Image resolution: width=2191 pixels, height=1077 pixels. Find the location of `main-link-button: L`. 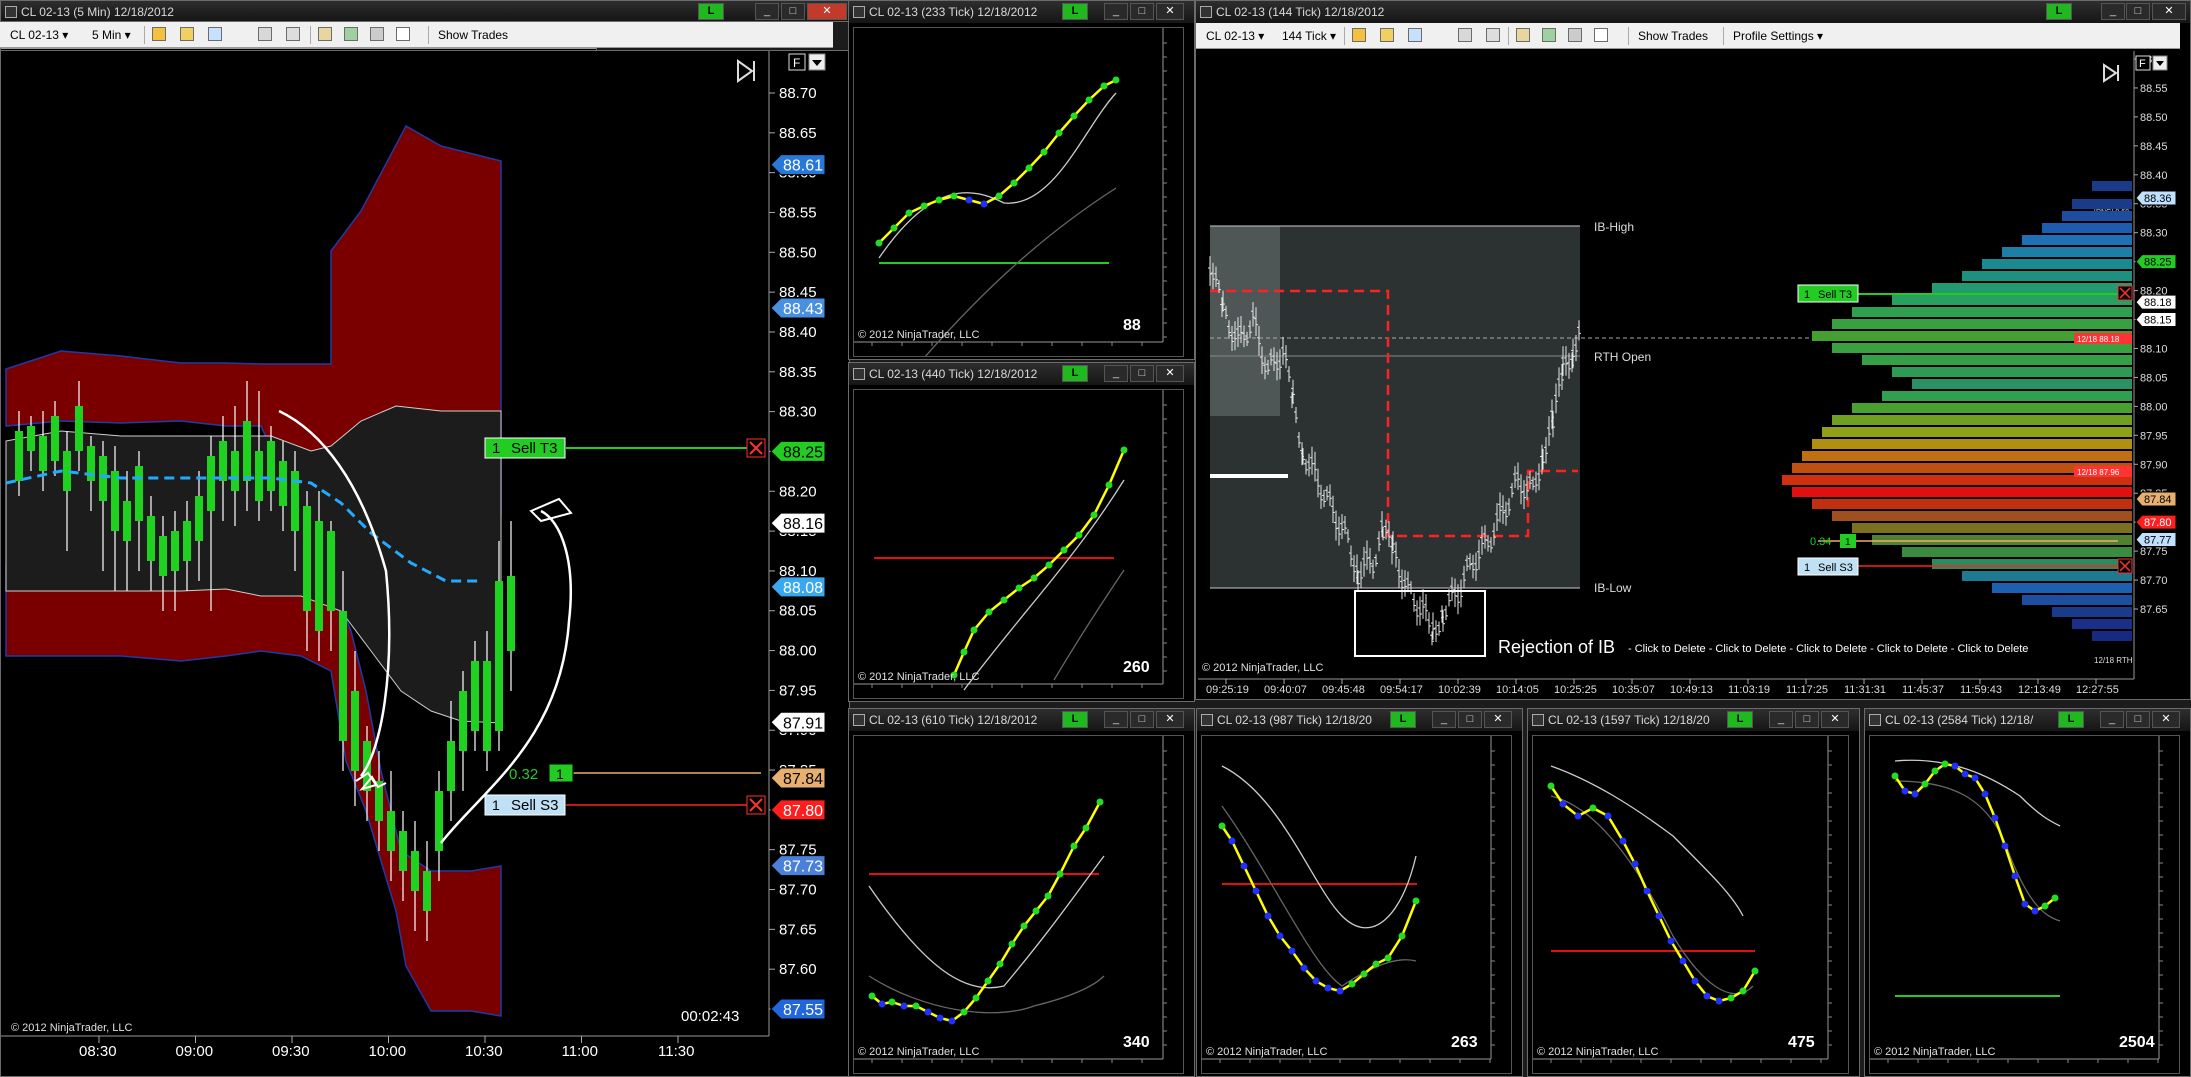

main-link-button: L is located at coordinates (437, 11).